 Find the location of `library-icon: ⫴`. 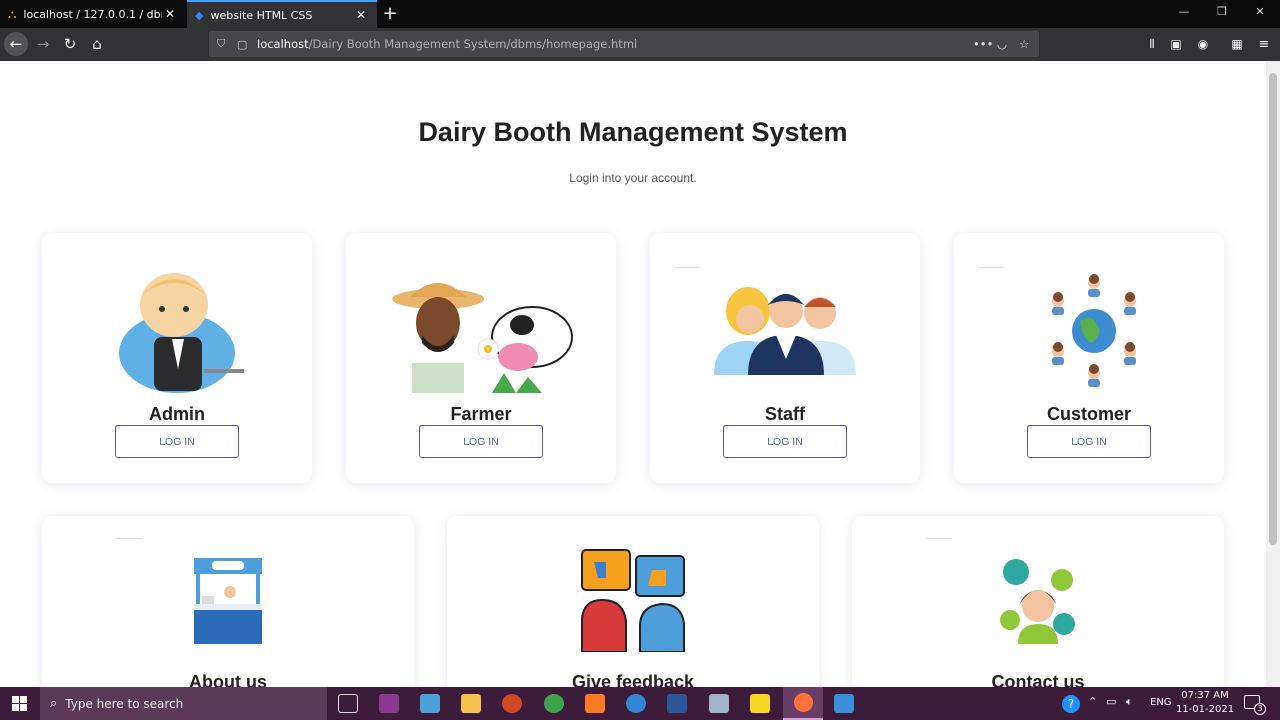

library-icon: ⫴ is located at coordinates (1152, 44).